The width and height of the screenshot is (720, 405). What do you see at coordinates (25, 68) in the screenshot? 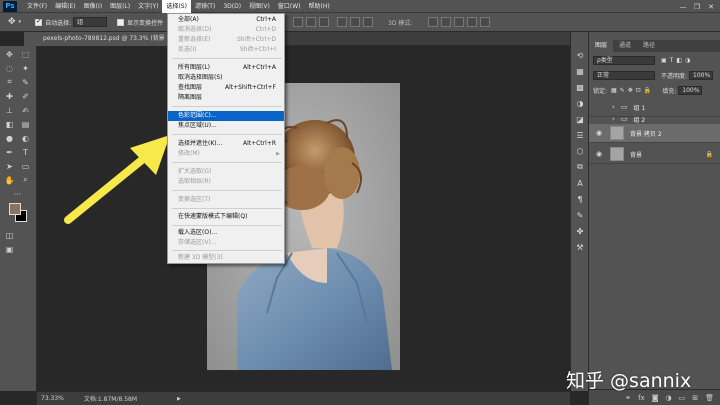
I see `magic-wand-icon: ✦` at bounding box center [25, 68].